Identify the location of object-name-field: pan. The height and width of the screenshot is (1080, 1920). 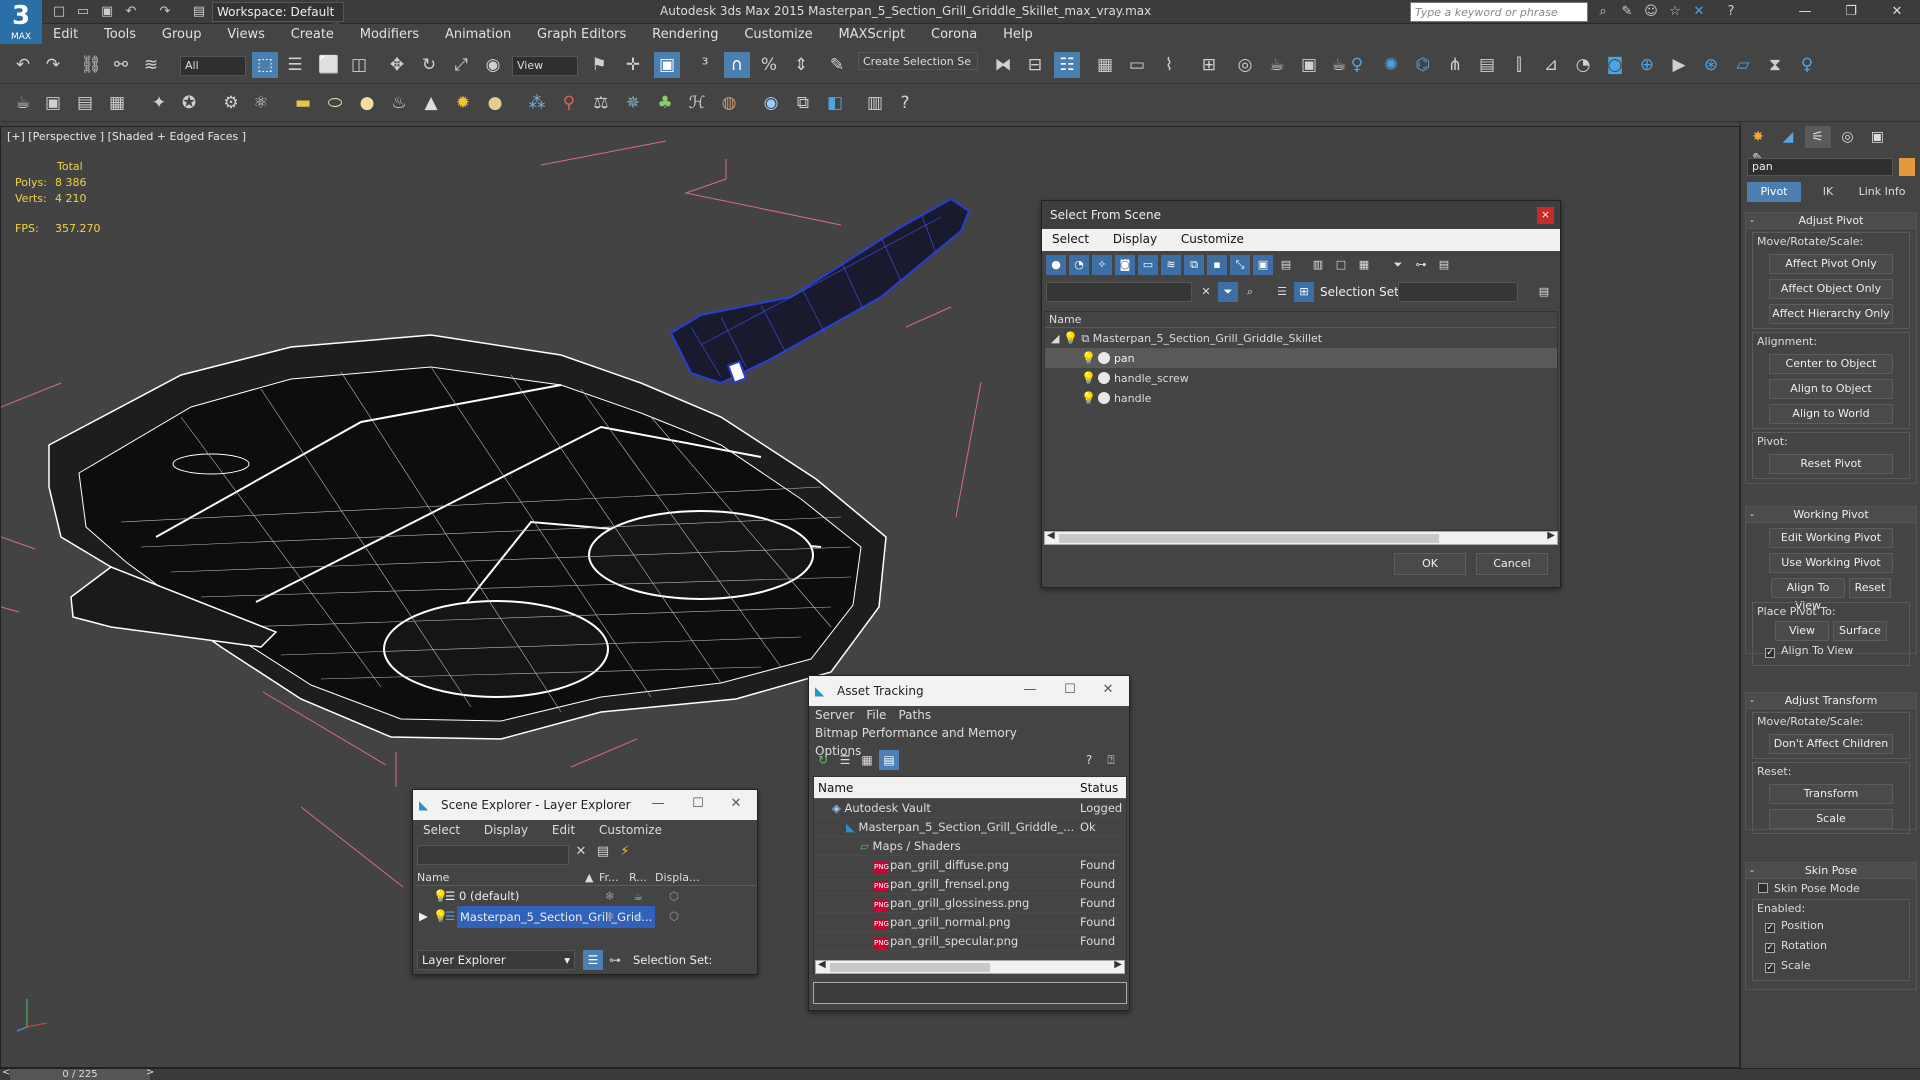
(1820, 167).